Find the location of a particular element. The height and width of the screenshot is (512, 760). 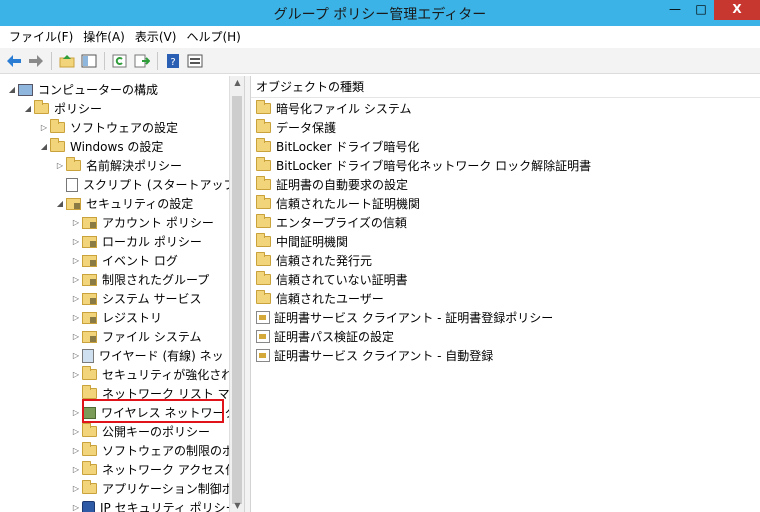

column-header-object-type: オブジェクトの種類 is located at coordinates (505, 87).